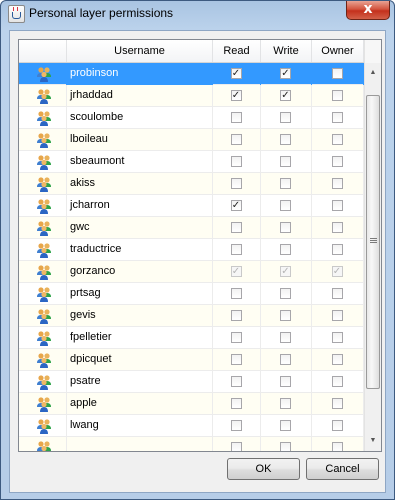  What do you see at coordinates (140, 250) in the screenshot?
I see `username-cell: traductrice` at bounding box center [140, 250].